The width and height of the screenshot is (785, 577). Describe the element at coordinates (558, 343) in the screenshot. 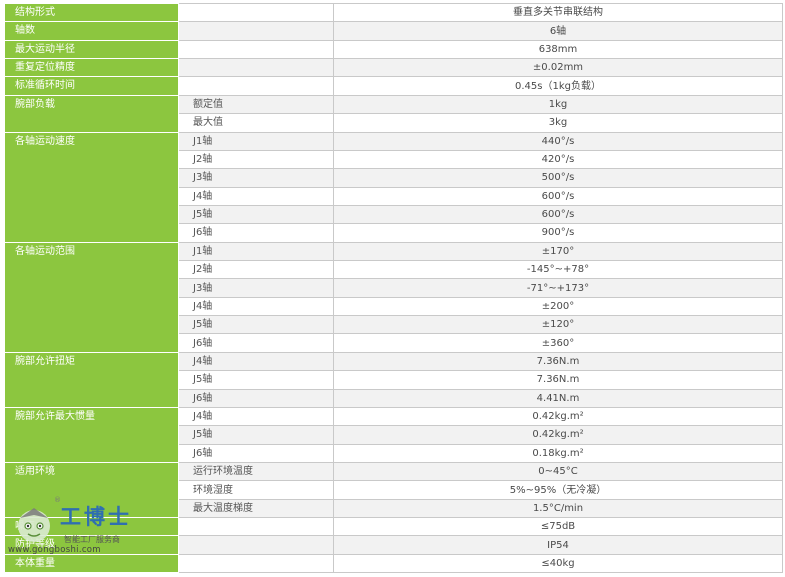

I see `value-cell: ±360°` at that location.